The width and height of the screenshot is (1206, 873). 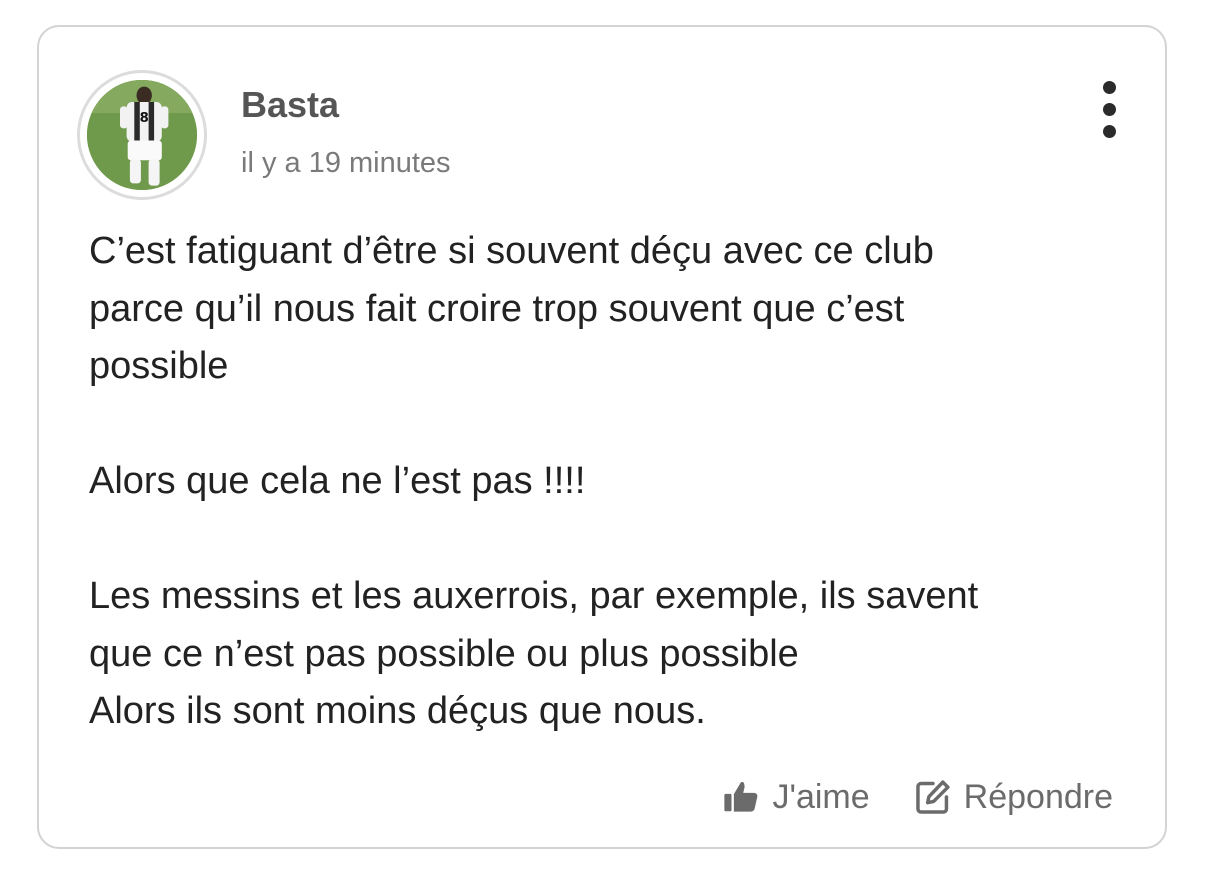 I want to click on comment-line: Alors que cela ne l’est pas !!!!, so click(x=337, y=481).